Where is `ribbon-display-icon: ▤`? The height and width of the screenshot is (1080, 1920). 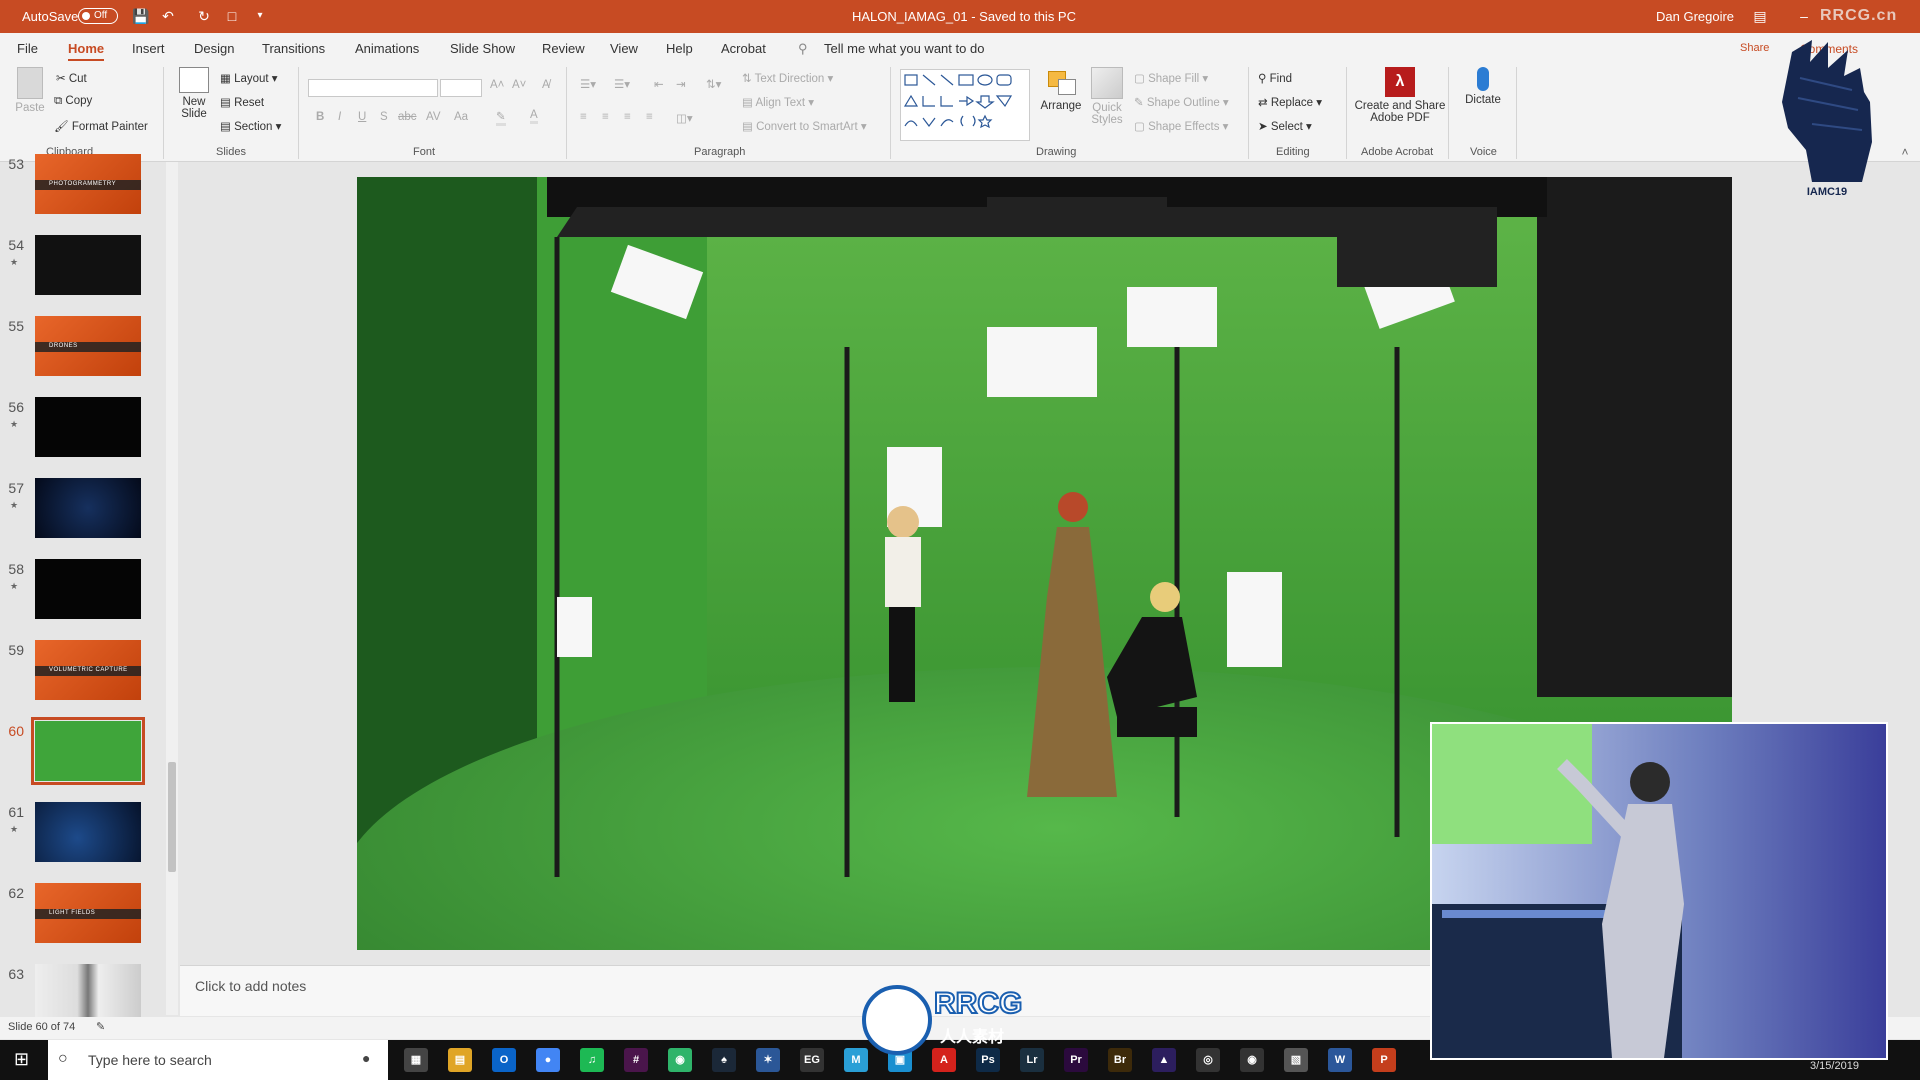
ribbon-display-icon: ▤ is located at coordinates (1760, 16).